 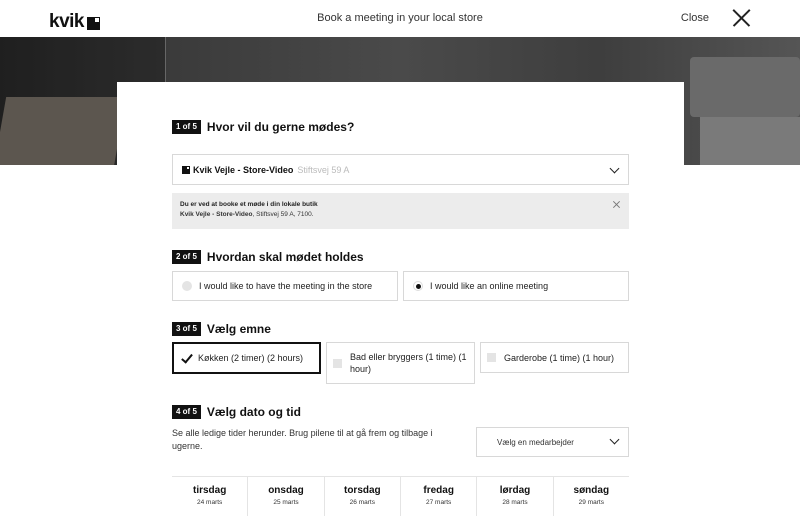 What do you see at coordinates (559, 357) in the screenshot?
I see `option-label: Garderobe (1 time) (1 hour)` at bounding box center [559, 357].